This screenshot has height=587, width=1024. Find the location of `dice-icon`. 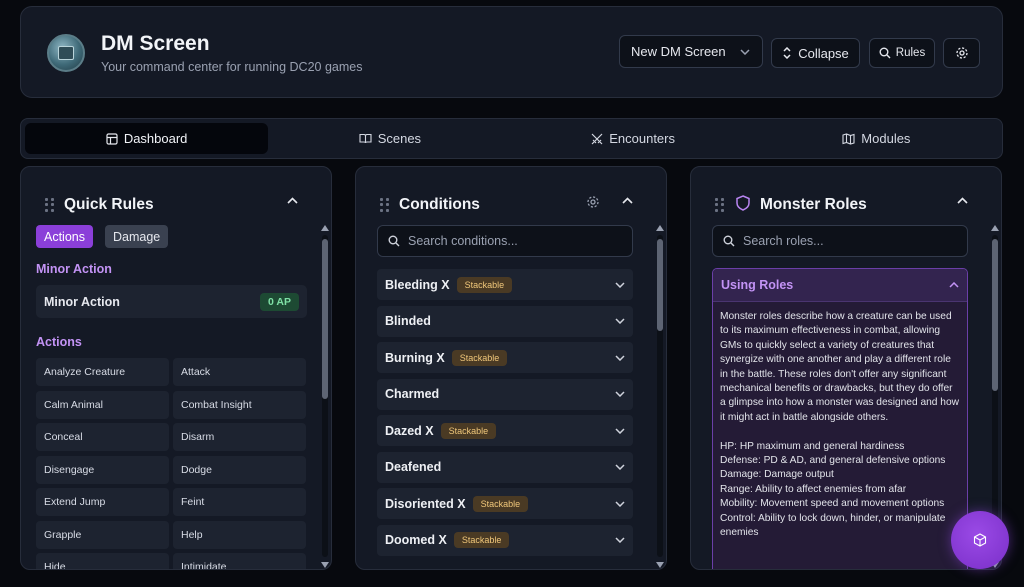

dice-icon is located at coordinates (980, 540).